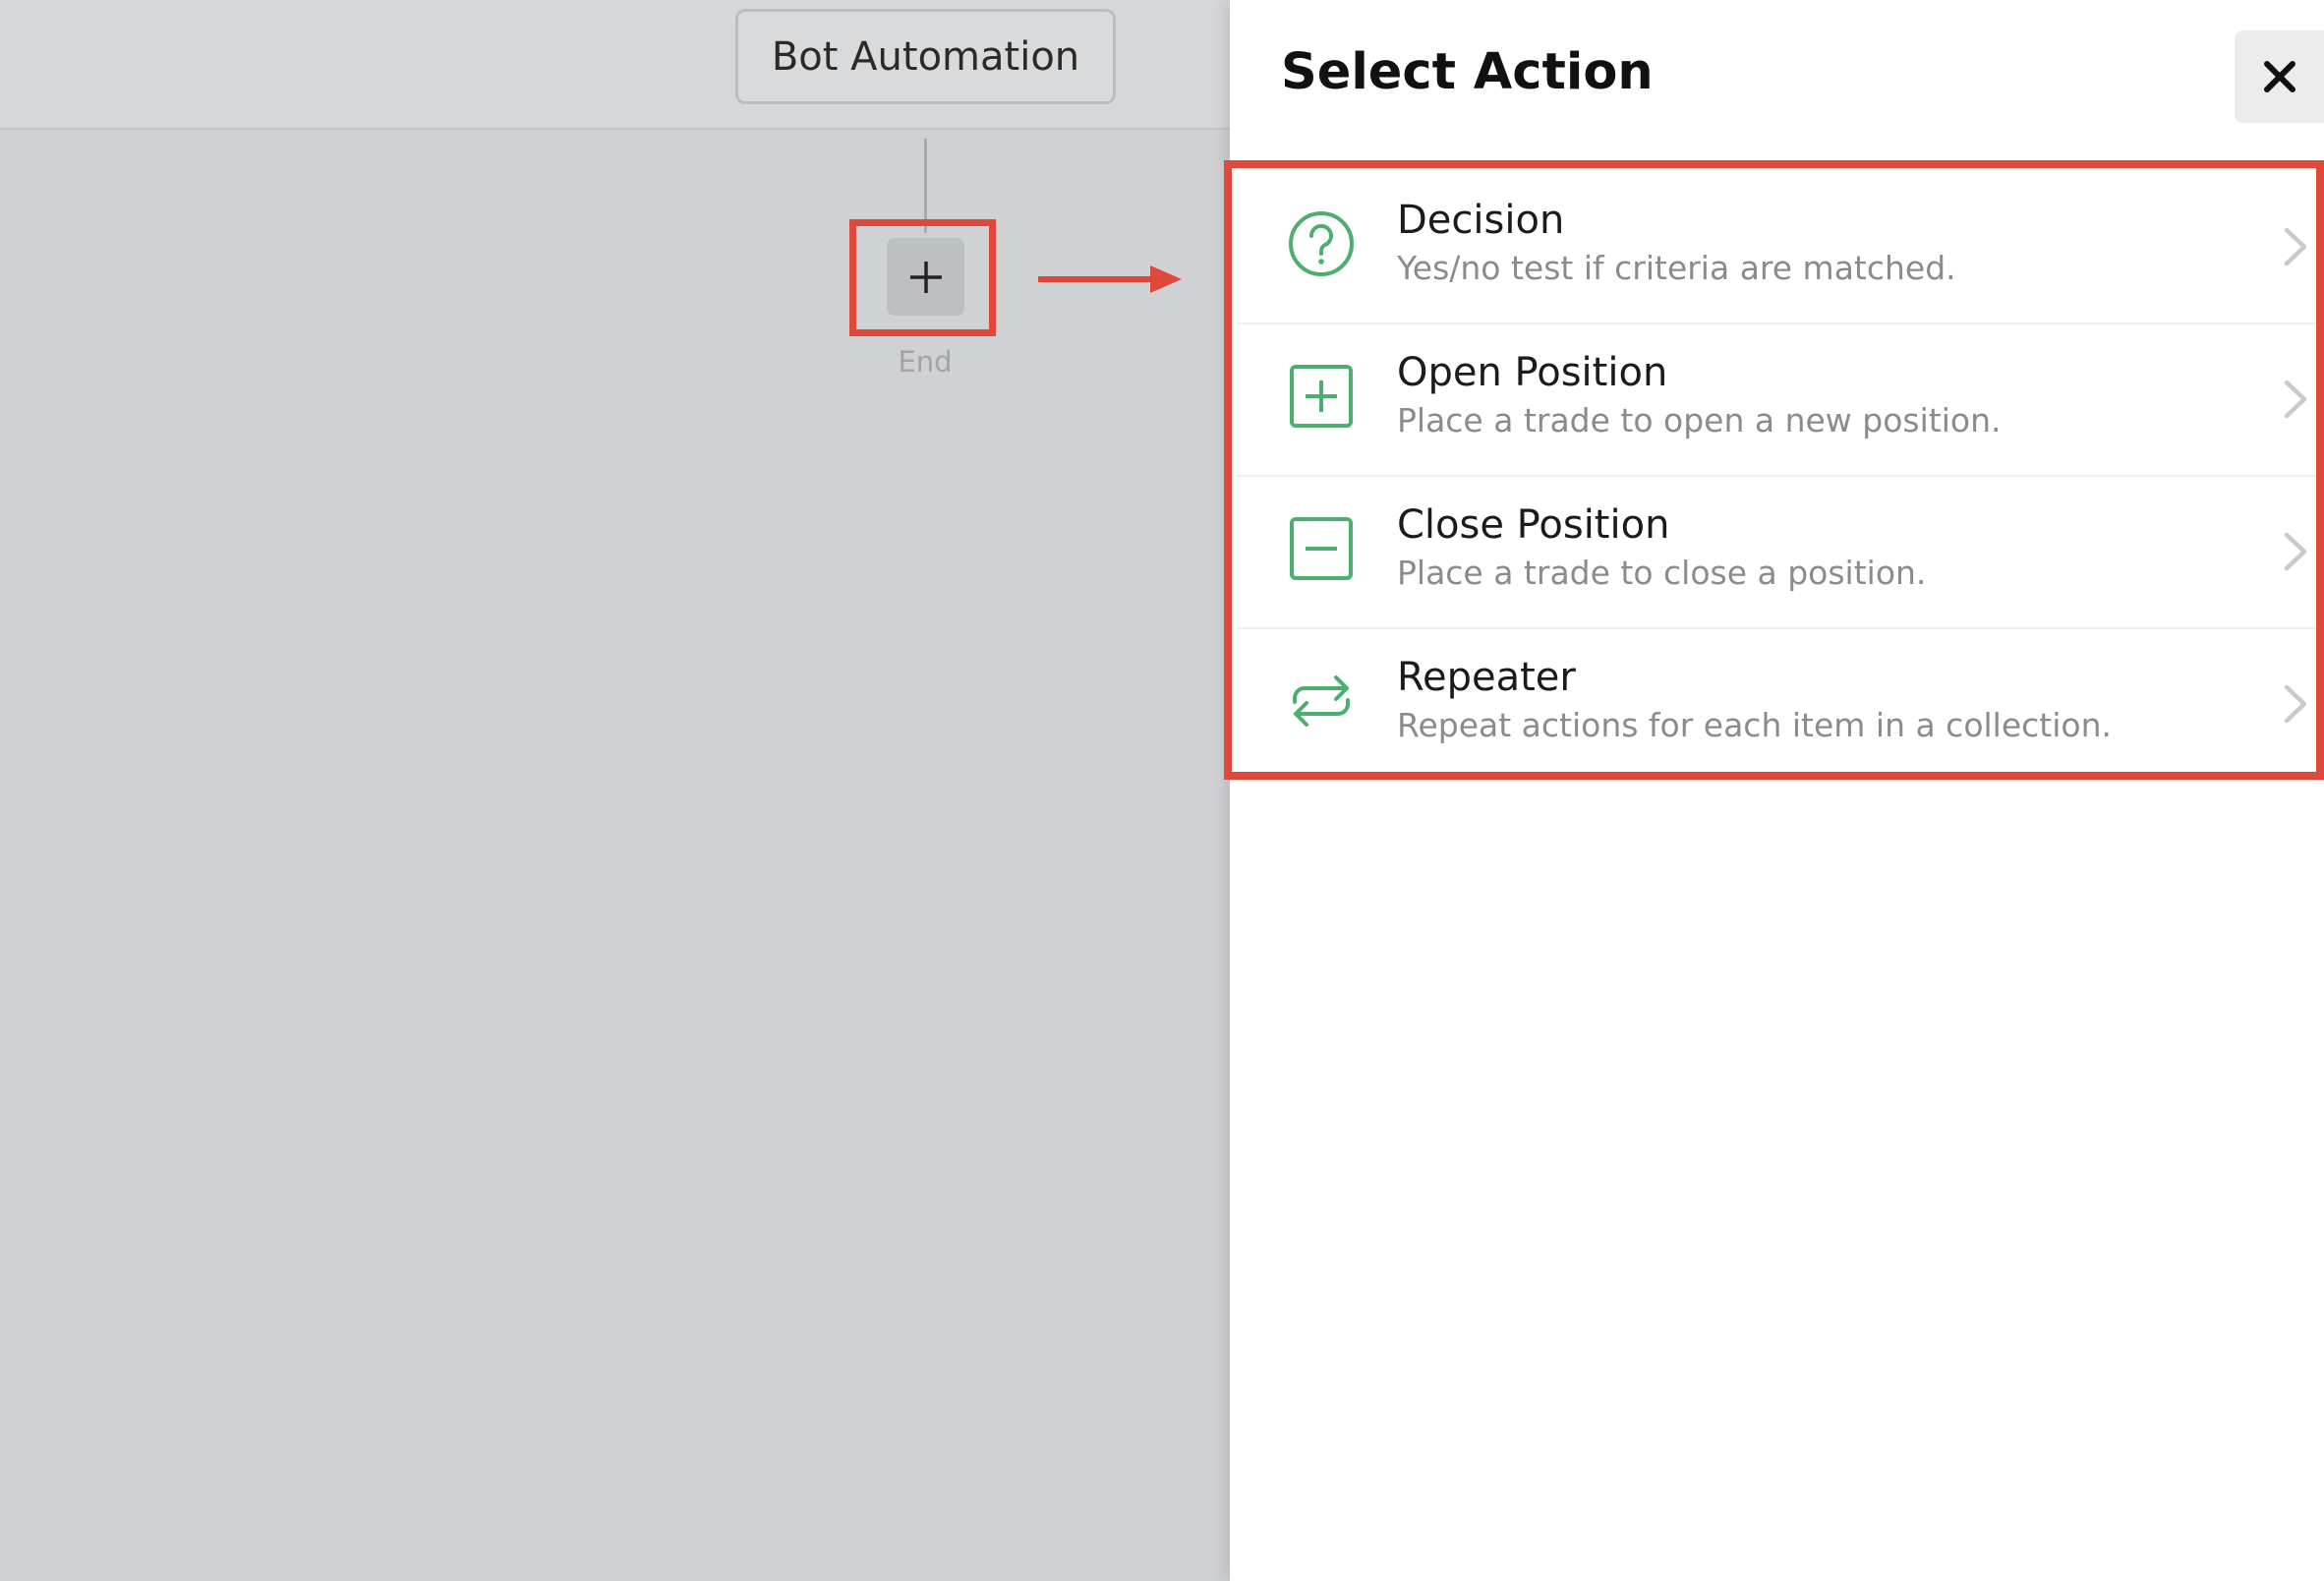 The height and width of the screenshot is (1581, 2324). I want to click on close-panel-button, so click(2279, 77).